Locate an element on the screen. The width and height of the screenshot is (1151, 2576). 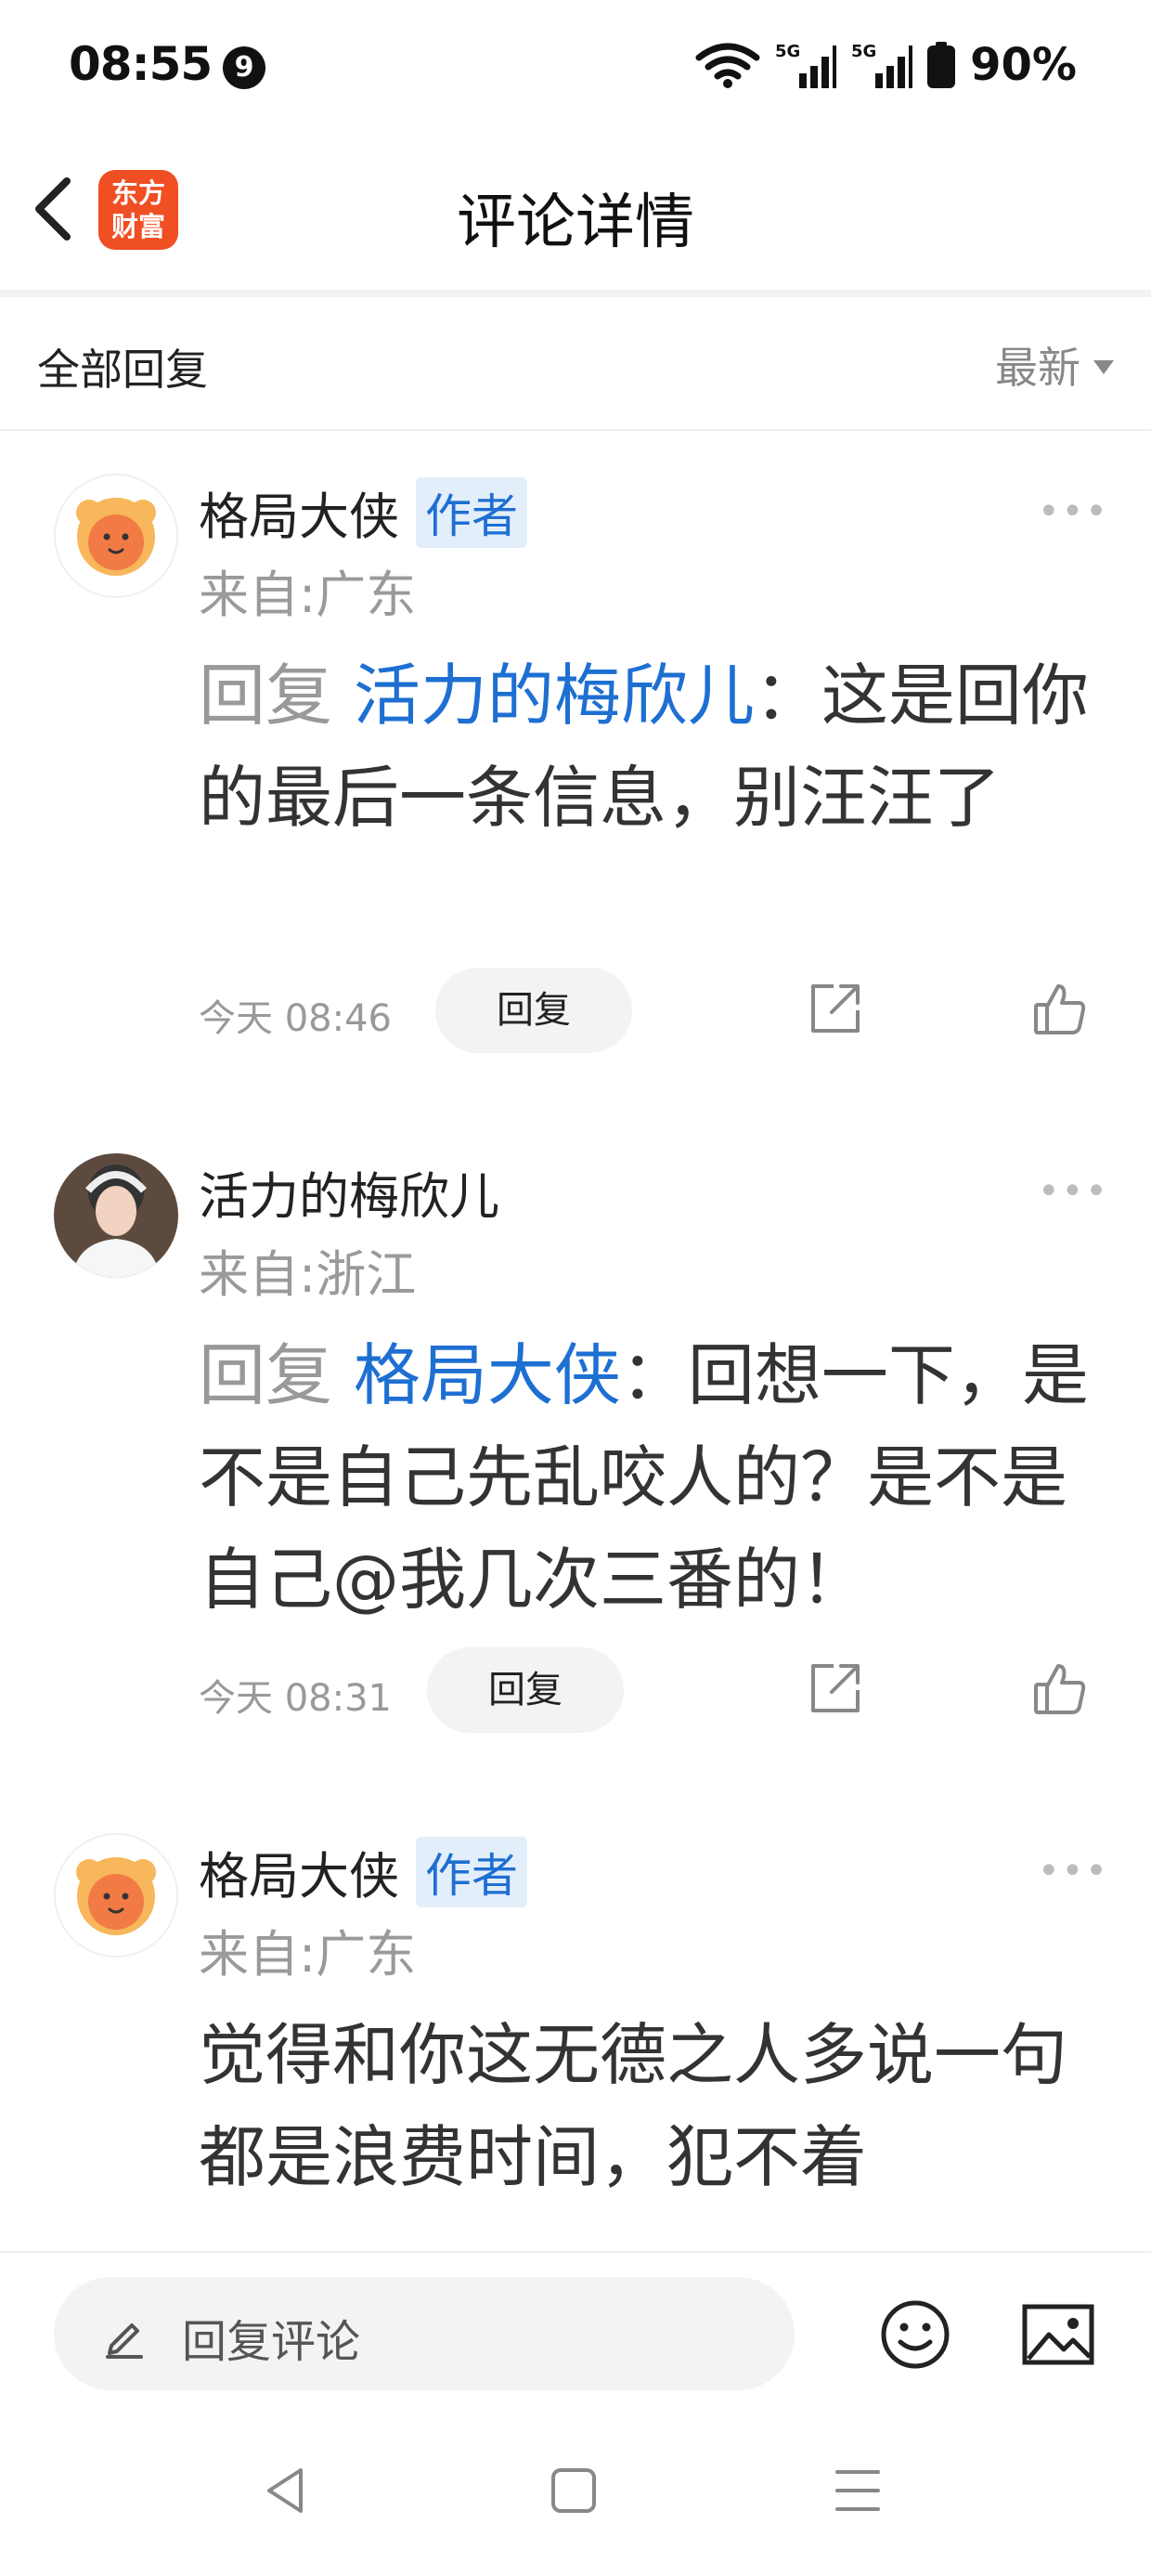
smiley-icon is located at coordinates (916, 2335).